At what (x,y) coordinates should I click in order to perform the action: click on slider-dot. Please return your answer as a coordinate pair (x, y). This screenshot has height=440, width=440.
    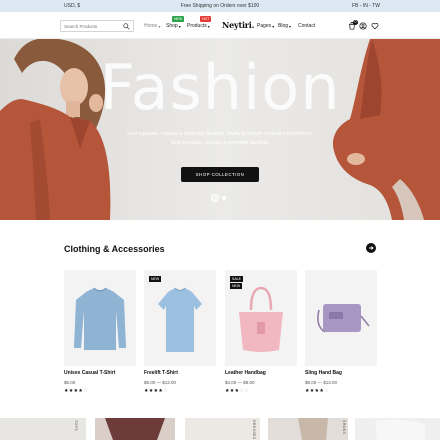
    Looking at the image, I should click on (224, 198).